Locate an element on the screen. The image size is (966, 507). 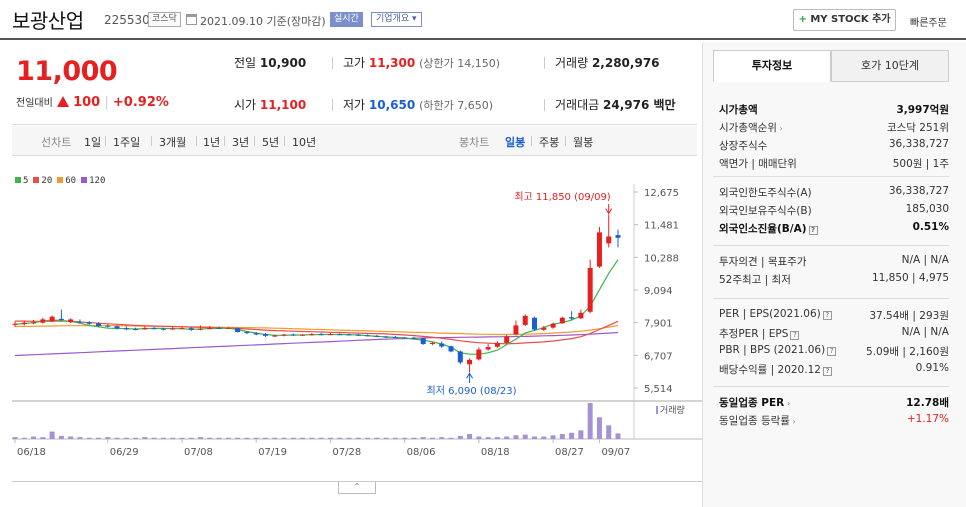
add-mystock-button: + MY STOCK 추가 is located at coordinates (844, 20).